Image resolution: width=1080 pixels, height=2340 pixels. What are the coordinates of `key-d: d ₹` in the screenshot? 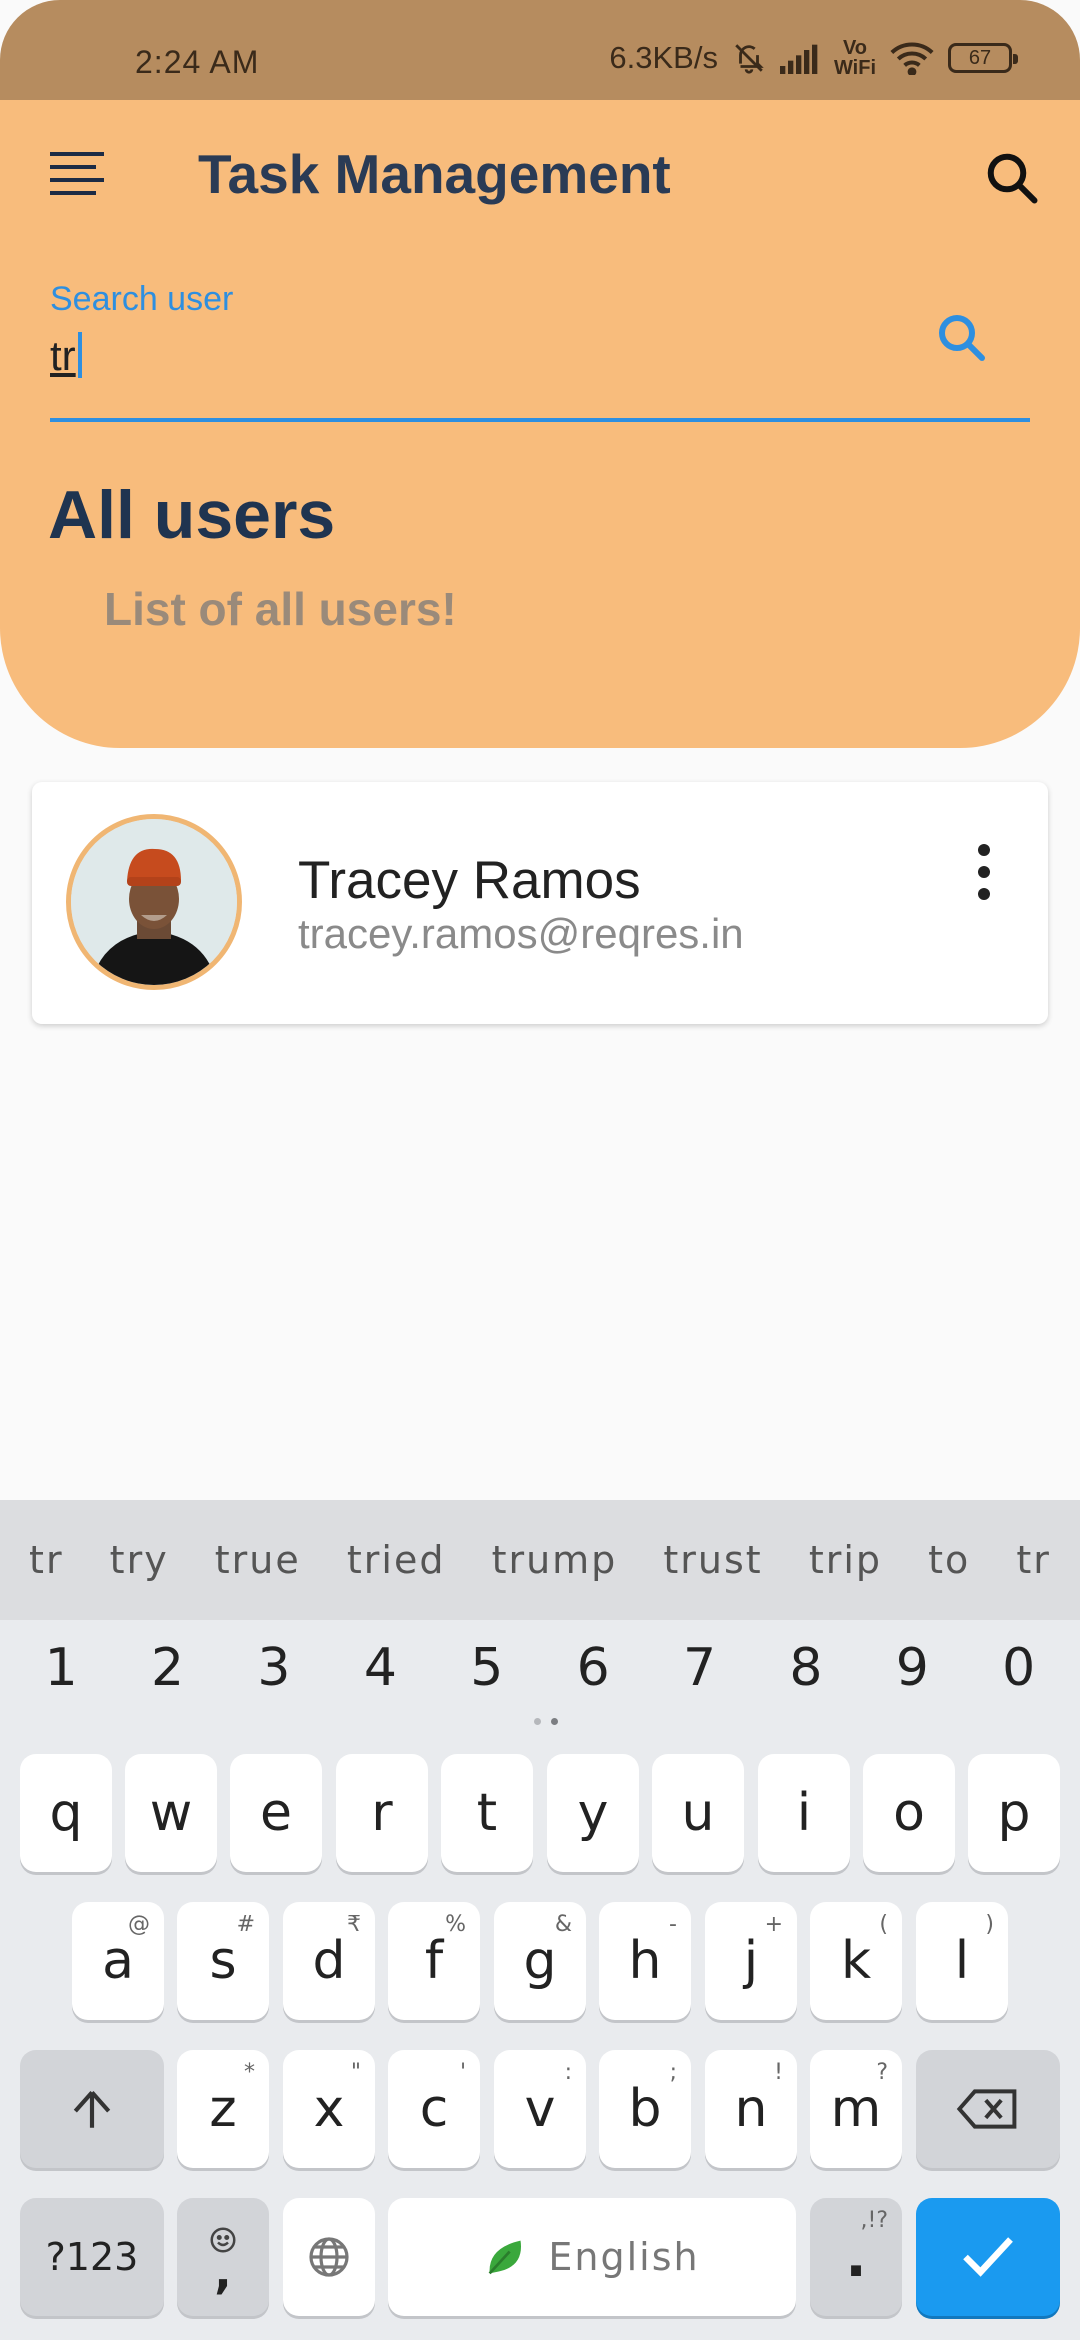 It's located at (329, 1961).